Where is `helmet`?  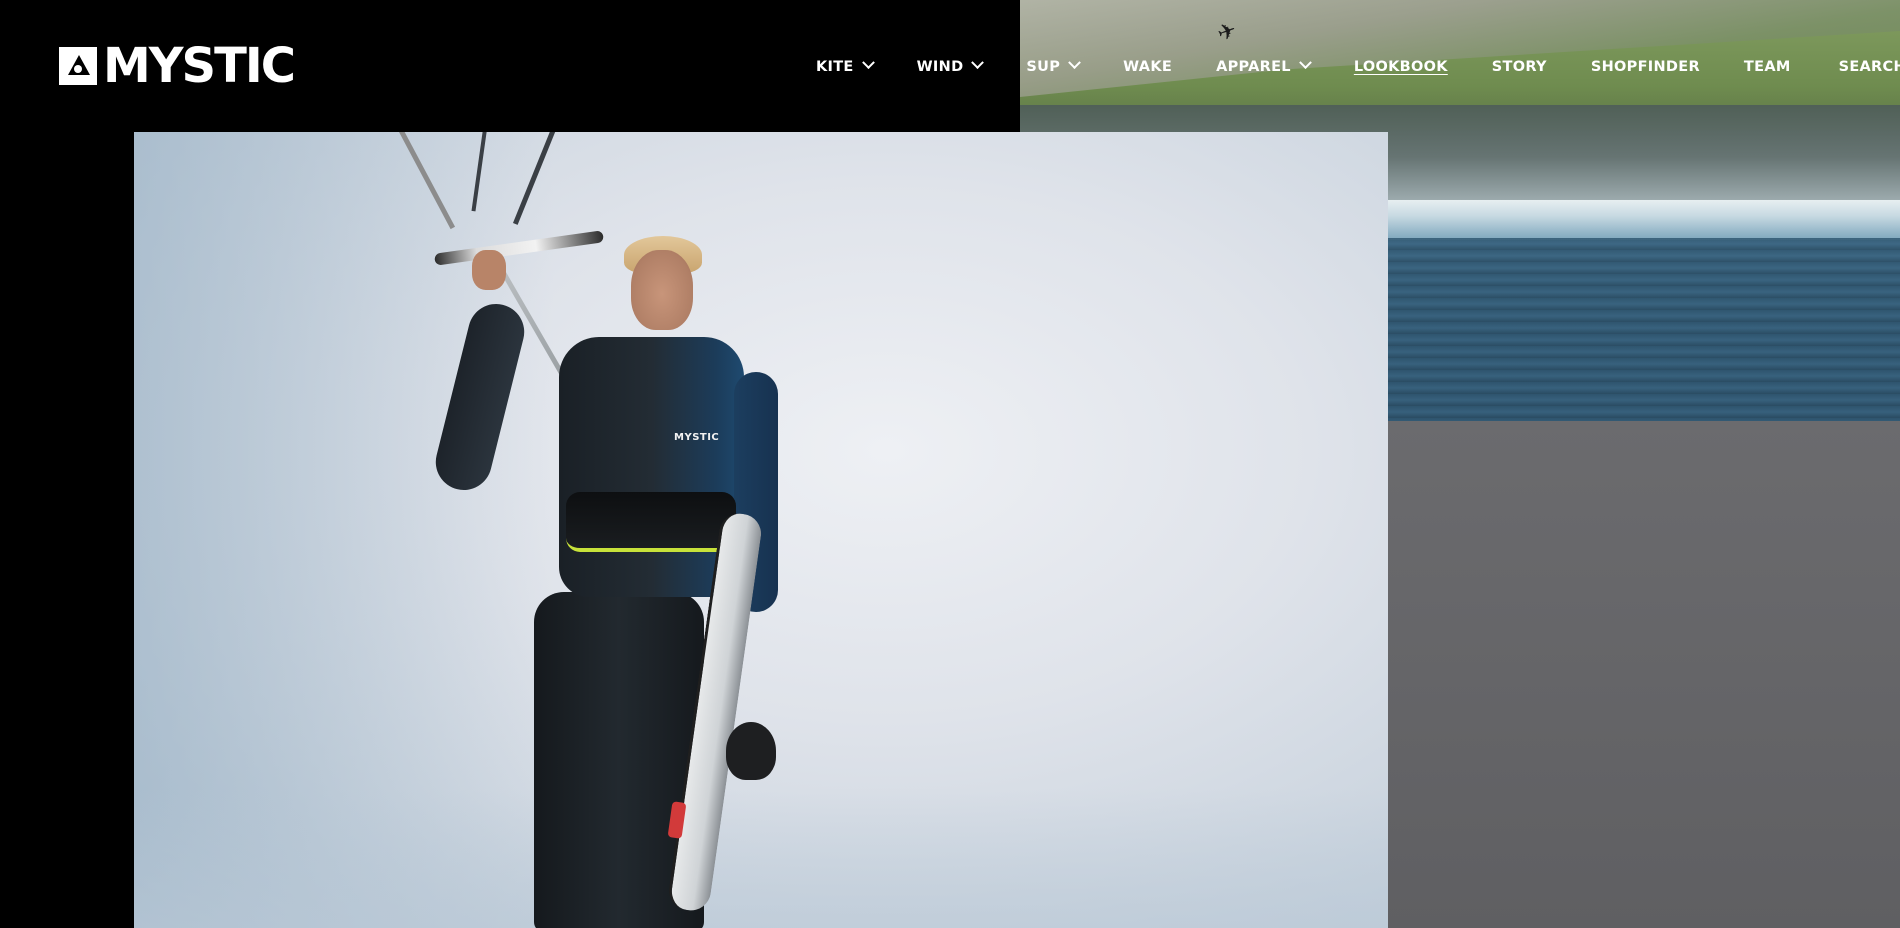
helmet is located at coordinates (751, 751).